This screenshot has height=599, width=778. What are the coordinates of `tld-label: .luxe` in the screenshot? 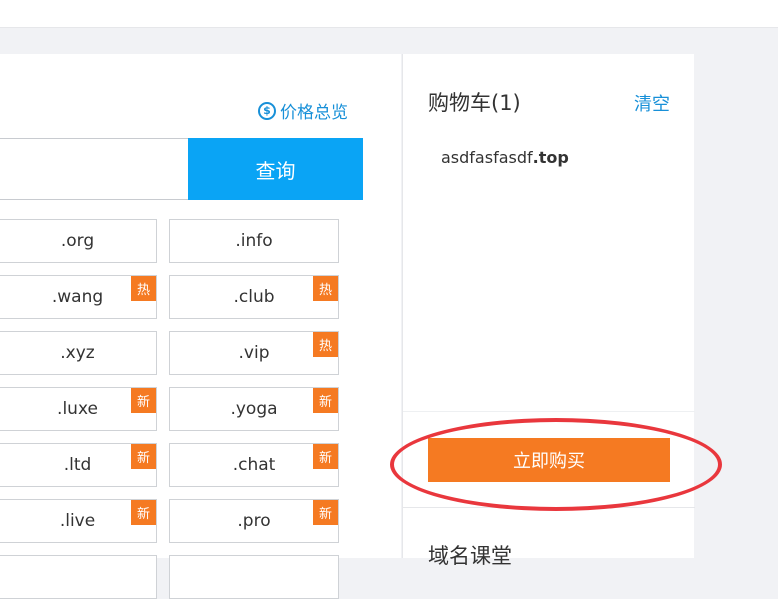 It's located at (77, 409).